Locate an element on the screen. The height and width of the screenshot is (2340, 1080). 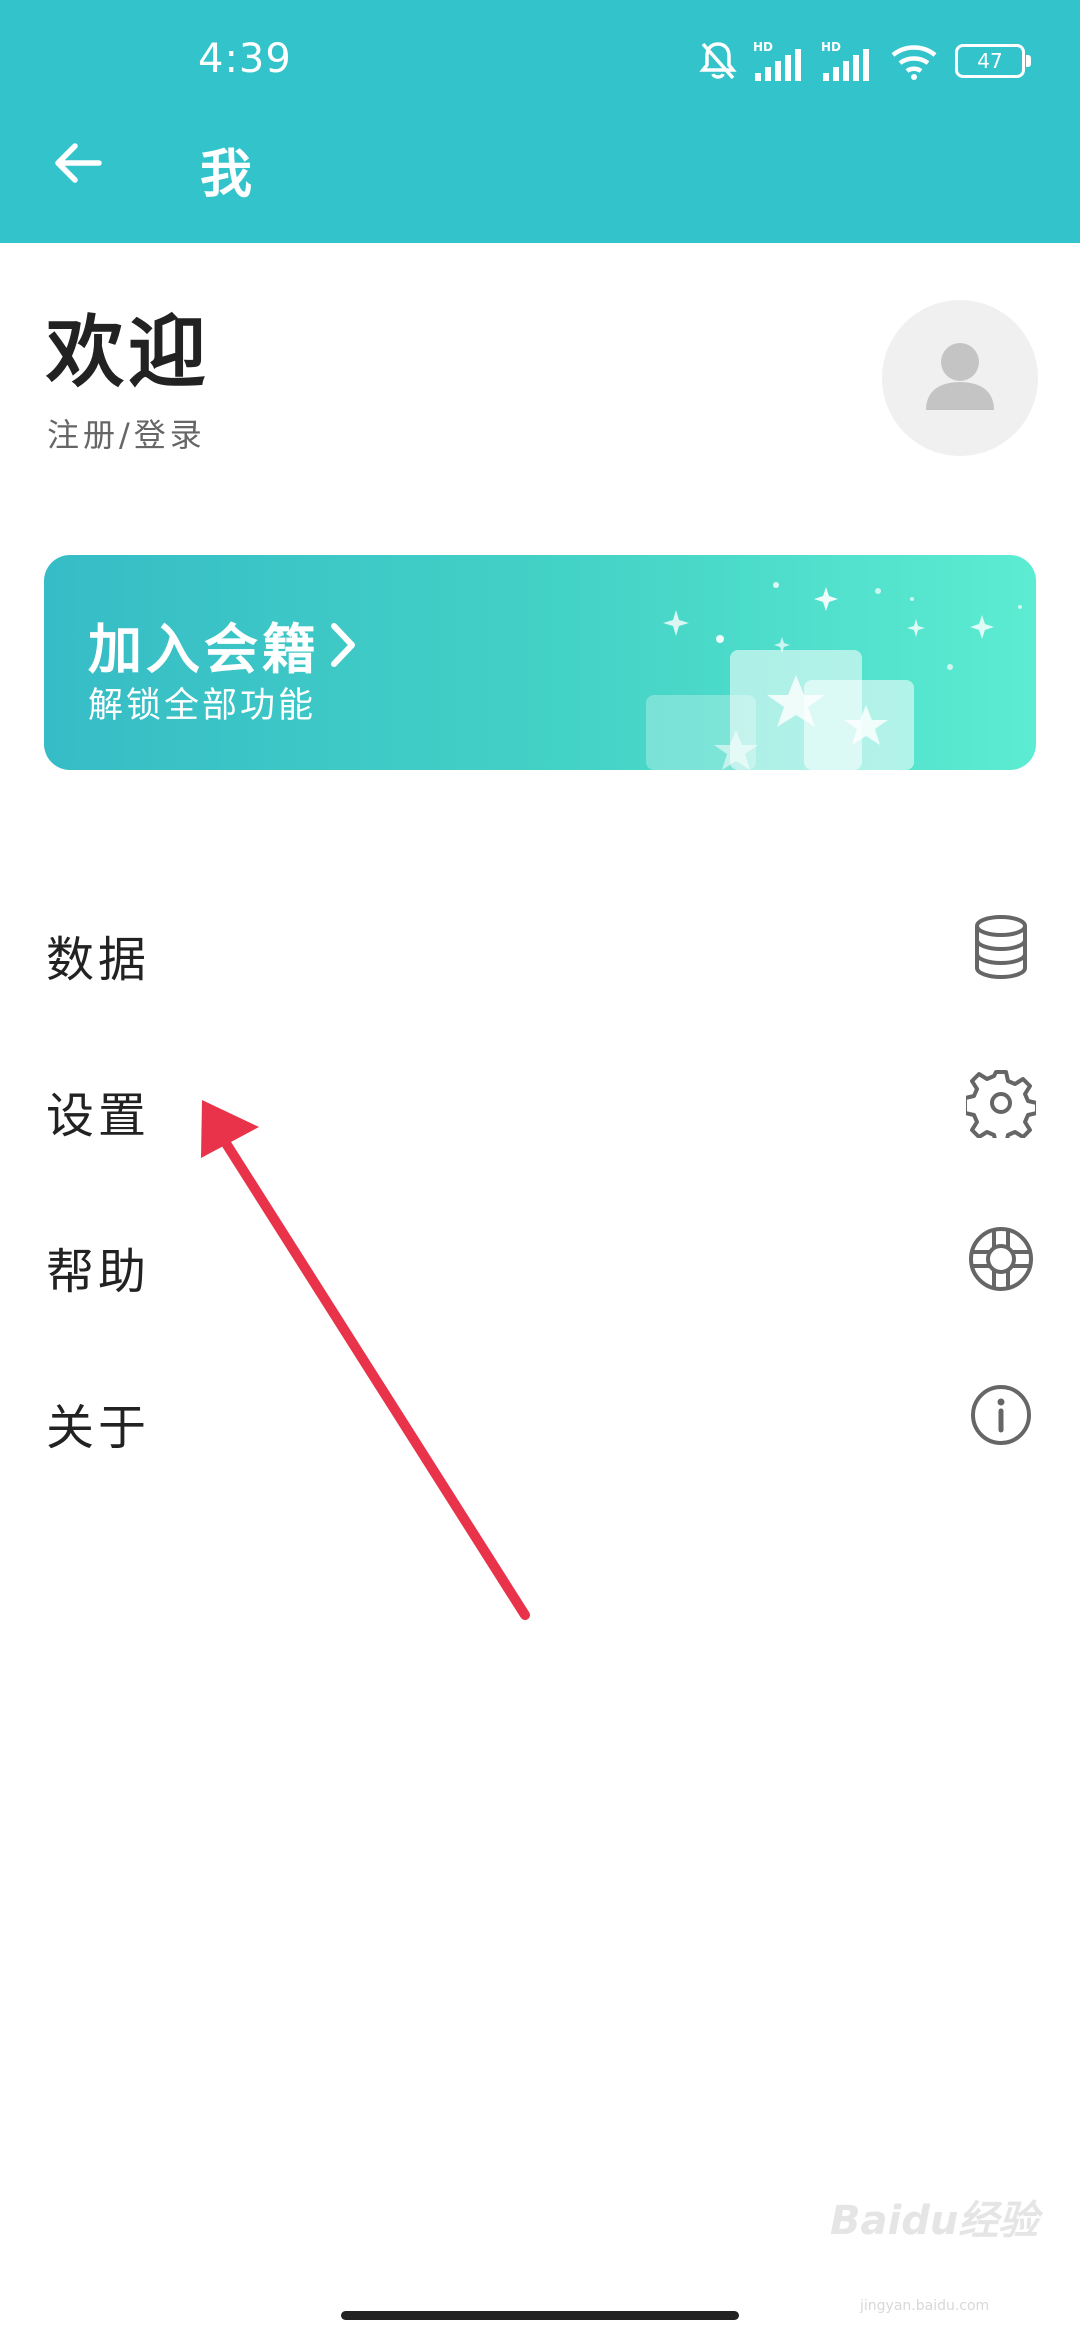
info-icon is located at coordinates (1001, 1415).